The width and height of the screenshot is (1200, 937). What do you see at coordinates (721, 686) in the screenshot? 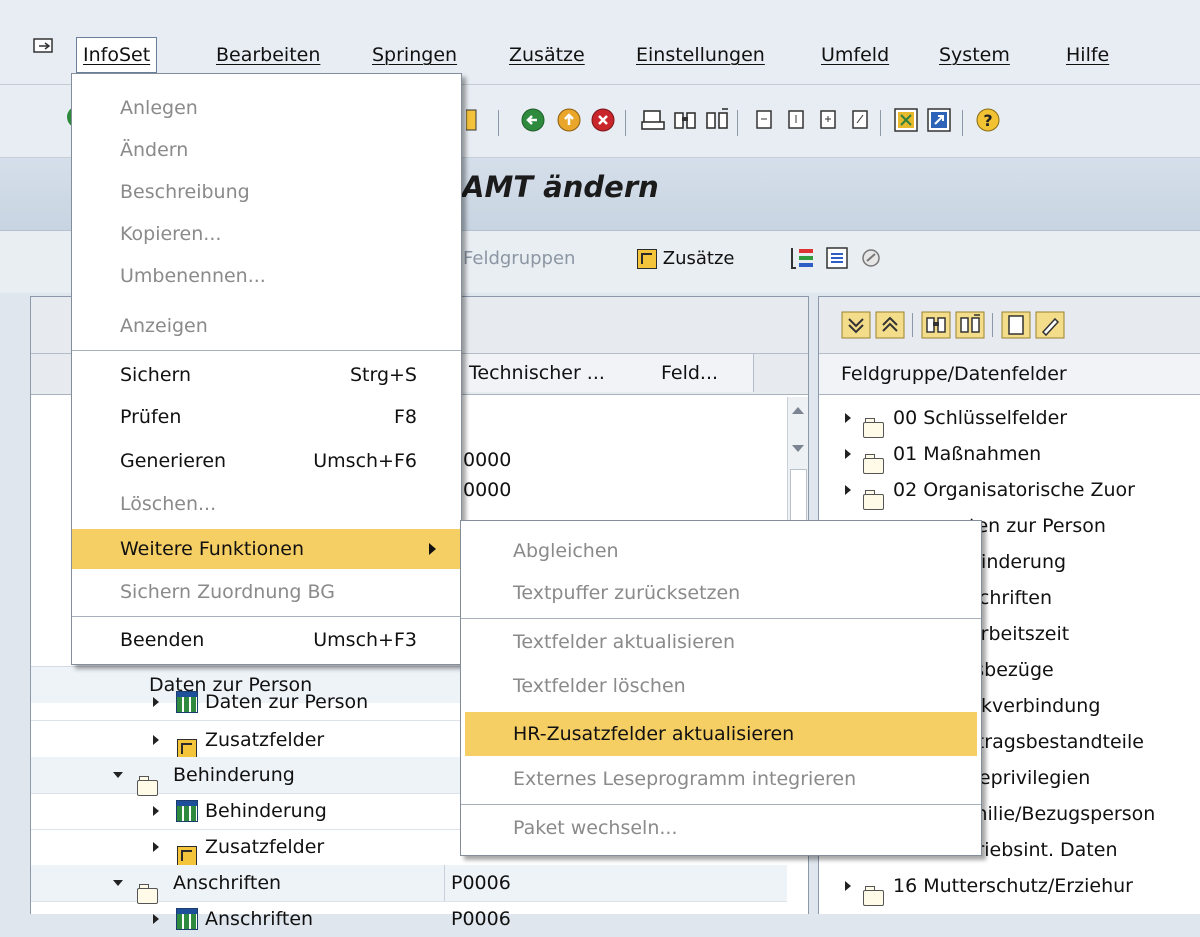
I see `submenu-item-textfelder-loeschen: Textfelder löschen` at bounding box center [721, 686].